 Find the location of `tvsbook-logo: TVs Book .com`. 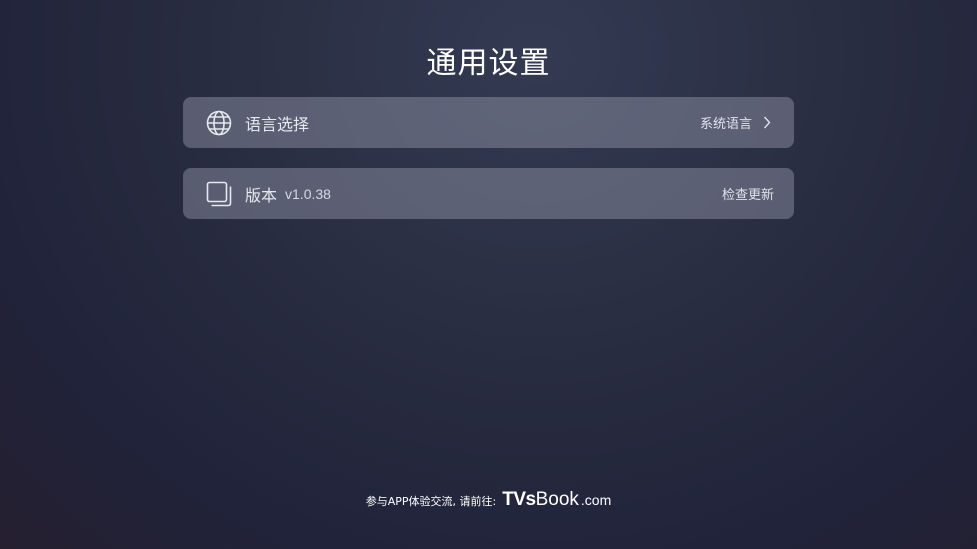

tvsbook-logo: TVs Book .com is located at coordinates (556, 500).